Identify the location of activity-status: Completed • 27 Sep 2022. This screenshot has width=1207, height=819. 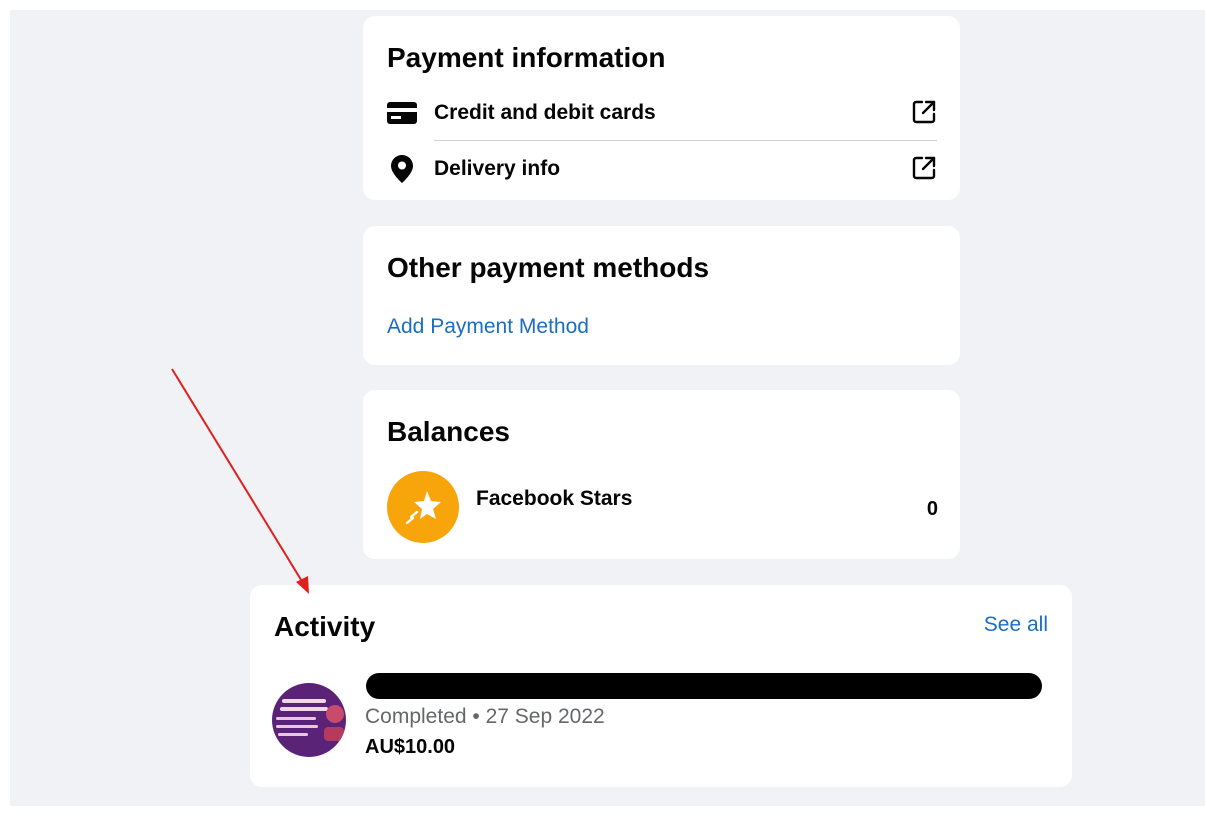
(485, 716).